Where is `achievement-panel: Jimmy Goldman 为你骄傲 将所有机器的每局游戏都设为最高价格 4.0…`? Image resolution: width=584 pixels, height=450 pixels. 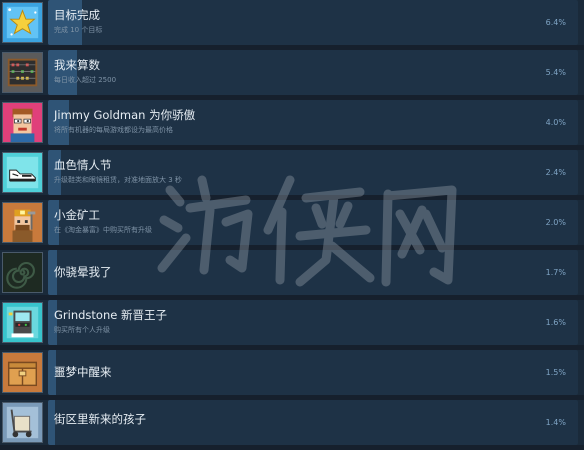
achievement-panel: Jimmy Goldman 为你骄傲 将所有机器的每局游戏都设为最高价格 4.0… is located at coordinates (313, 122).